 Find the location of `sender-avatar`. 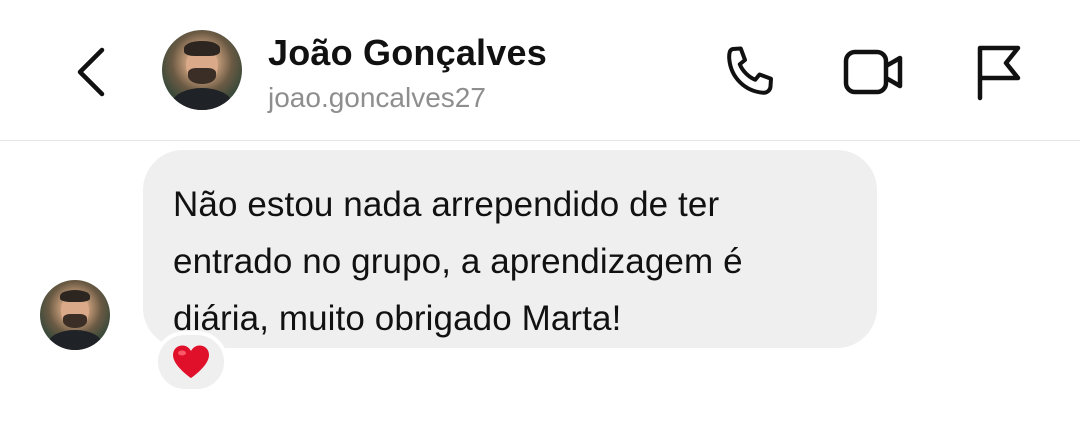

sender-avatar is located at coordinates (75, 315).